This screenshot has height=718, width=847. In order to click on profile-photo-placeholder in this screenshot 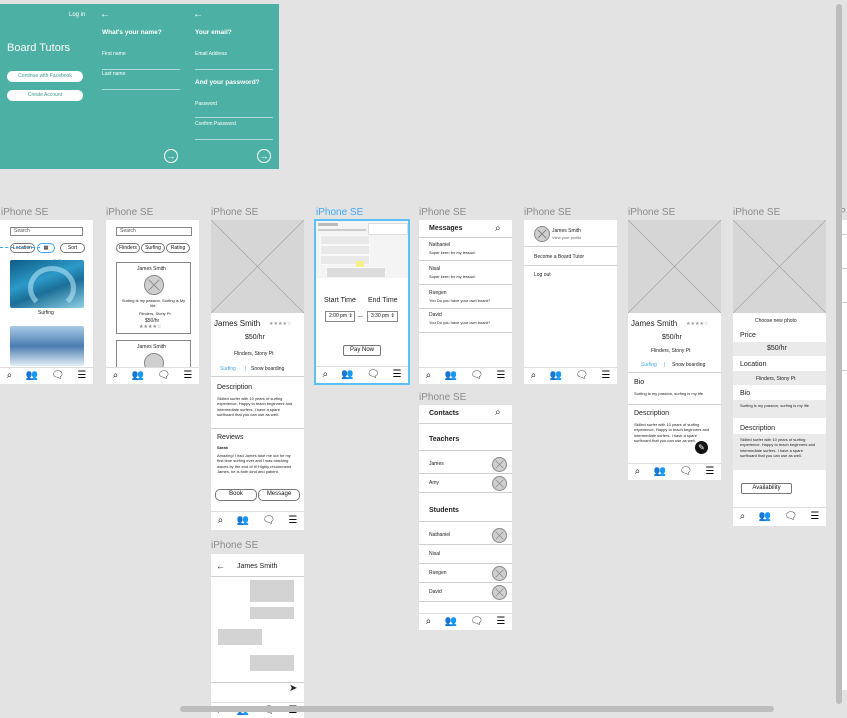, I will do `click(779, 266)`.